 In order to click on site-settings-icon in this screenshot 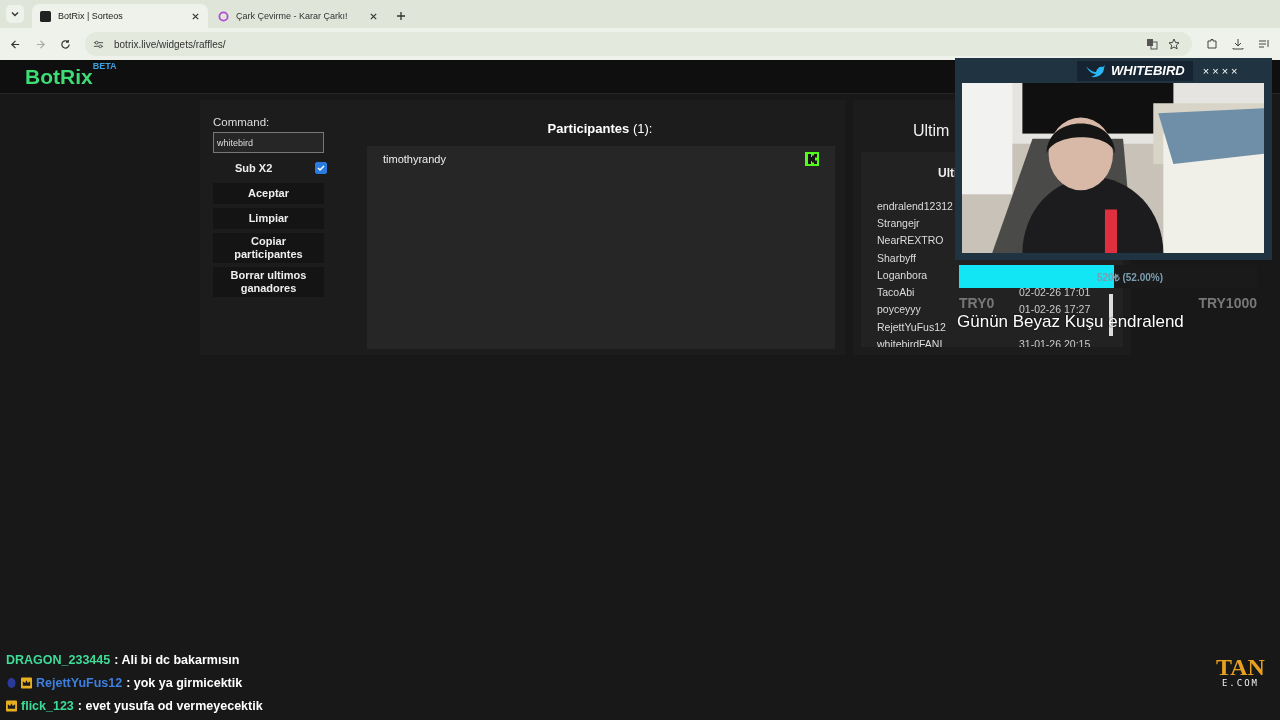, I will do `click(98, 44)`.